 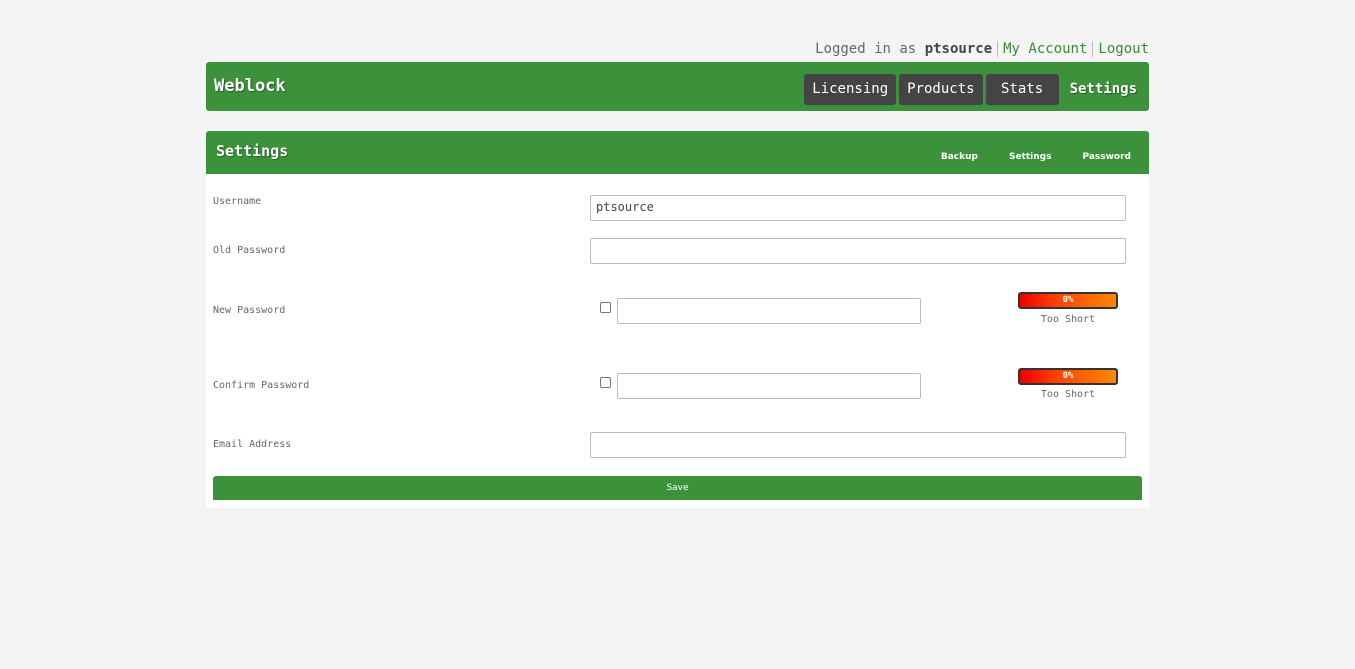 I want to click on my-account-link: My Account, so click(x=1045, y=49).